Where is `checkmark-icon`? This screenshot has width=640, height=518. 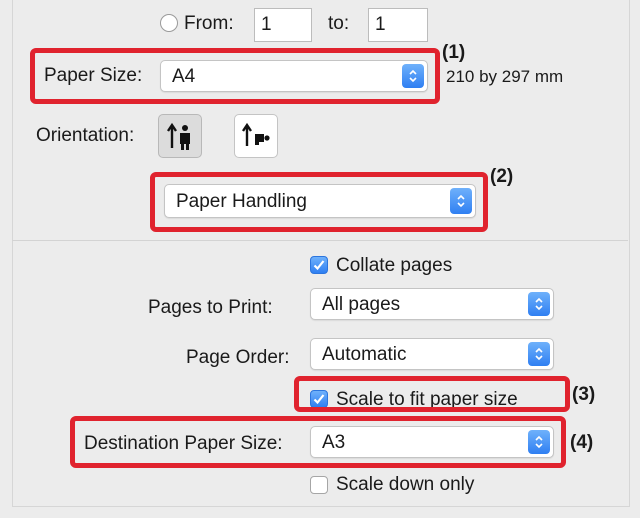 checkmark-icon is located at coordinates (319, 265).